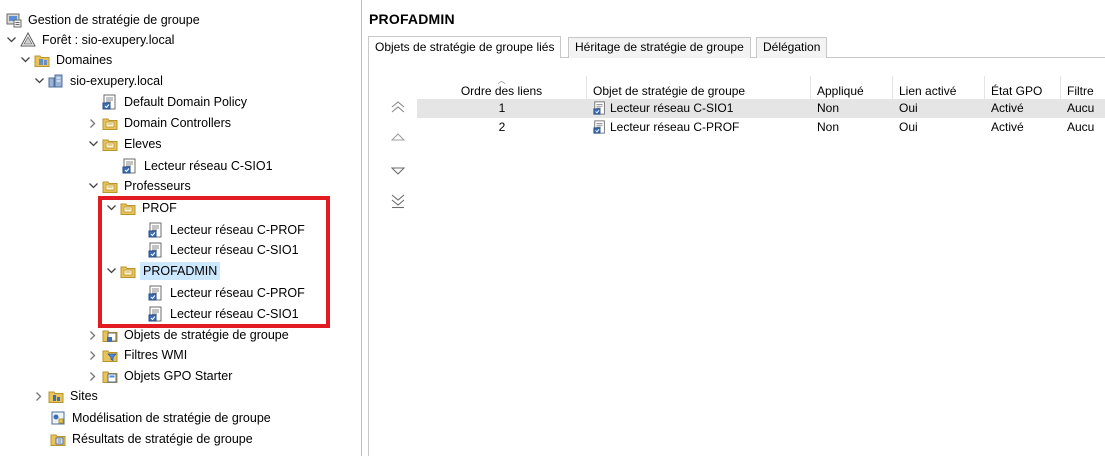 Image resolution: width=1105 pixels, height=456 pixels. Describe the element at coordinates (502, 108) in the screenshot. I see `cell-order: 1` at that location.